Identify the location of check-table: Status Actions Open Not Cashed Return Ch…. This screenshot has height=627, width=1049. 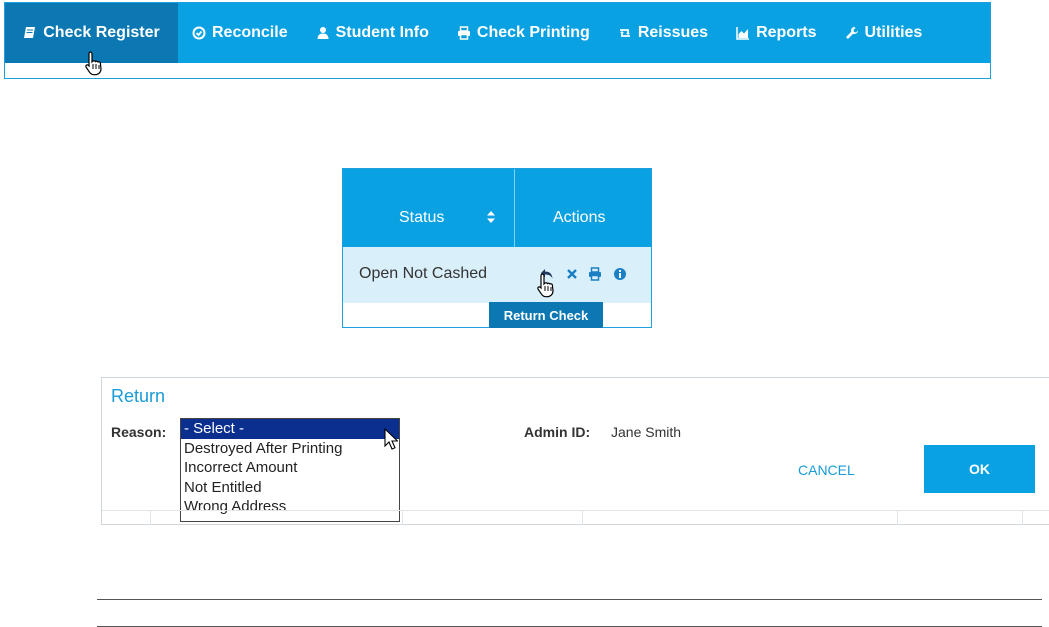
(497, 248).